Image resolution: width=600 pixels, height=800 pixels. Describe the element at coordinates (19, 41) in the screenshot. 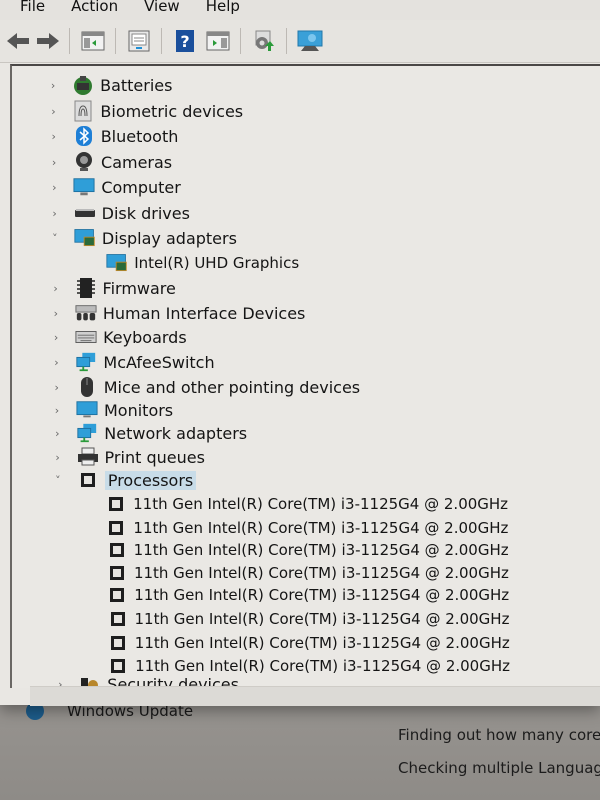

I see `back-button` at that location.